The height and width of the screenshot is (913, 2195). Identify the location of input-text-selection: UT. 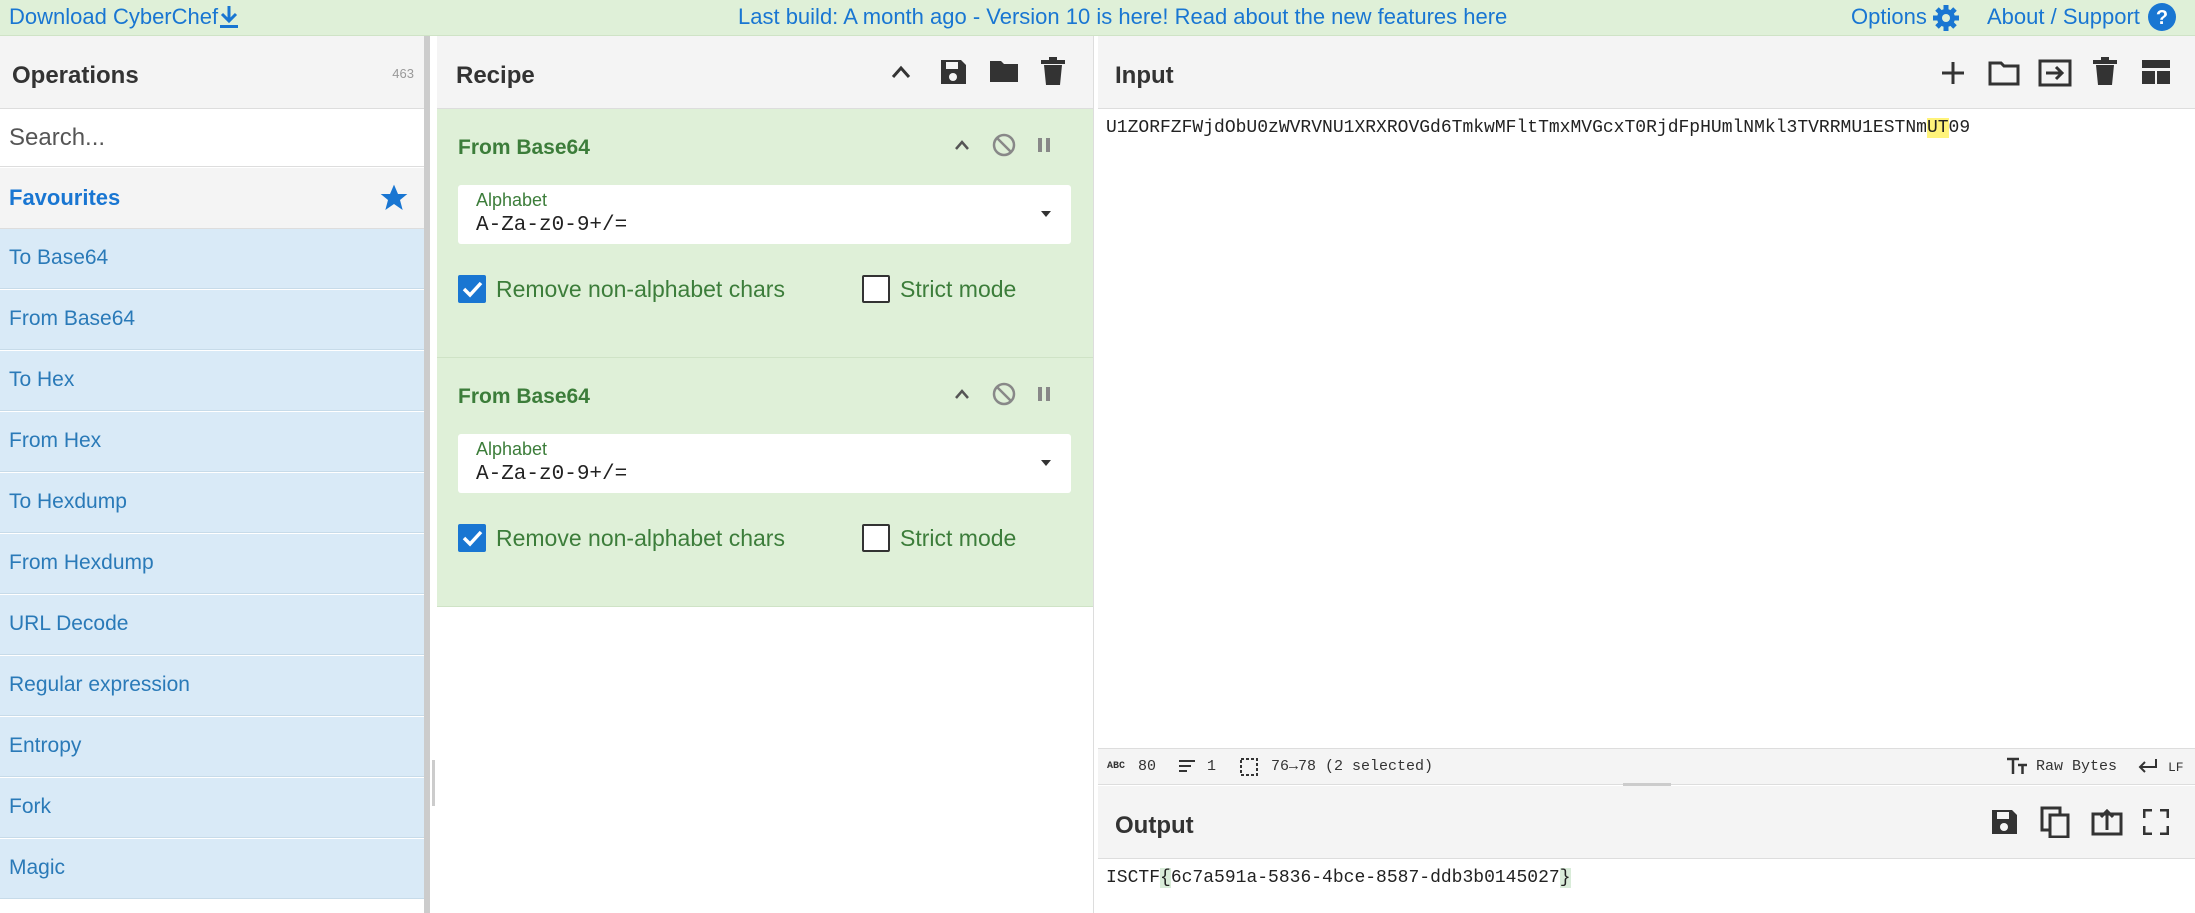
(1937, 128).